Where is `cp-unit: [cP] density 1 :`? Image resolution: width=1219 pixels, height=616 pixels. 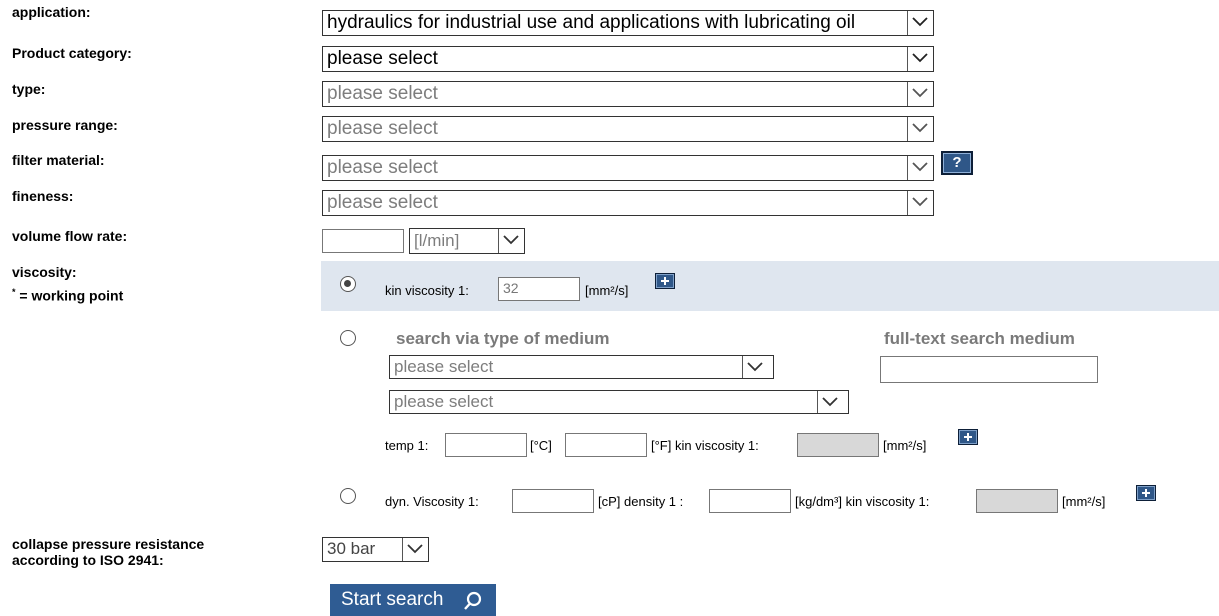 cp-unit: [cP] density 1 : is located at coordinates (641, 501).